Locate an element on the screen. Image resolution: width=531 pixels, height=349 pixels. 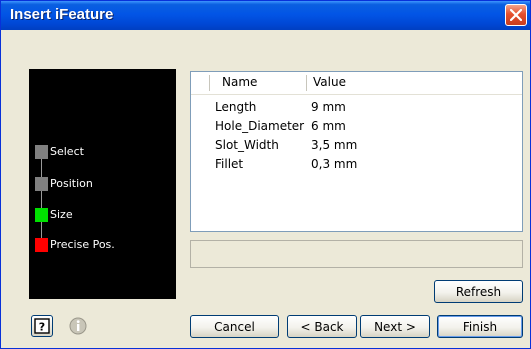
column-header-value: Value is located at coordinates (329, 82).